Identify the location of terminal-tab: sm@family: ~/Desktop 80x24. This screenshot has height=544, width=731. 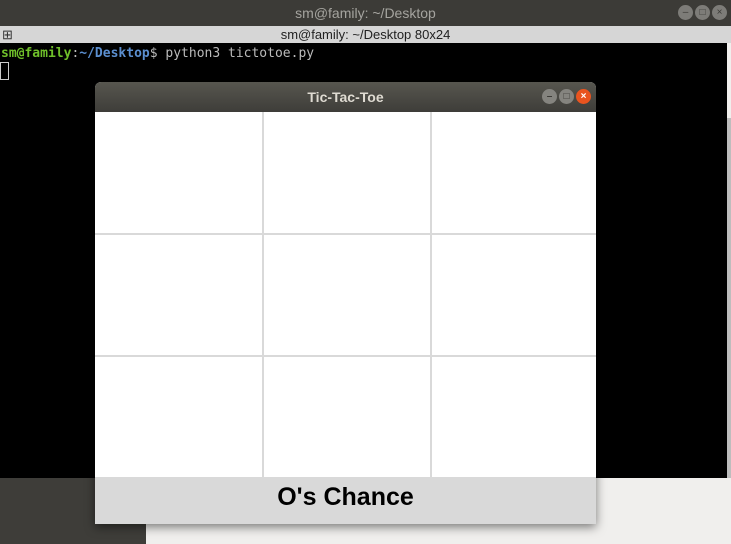
(365, 34).